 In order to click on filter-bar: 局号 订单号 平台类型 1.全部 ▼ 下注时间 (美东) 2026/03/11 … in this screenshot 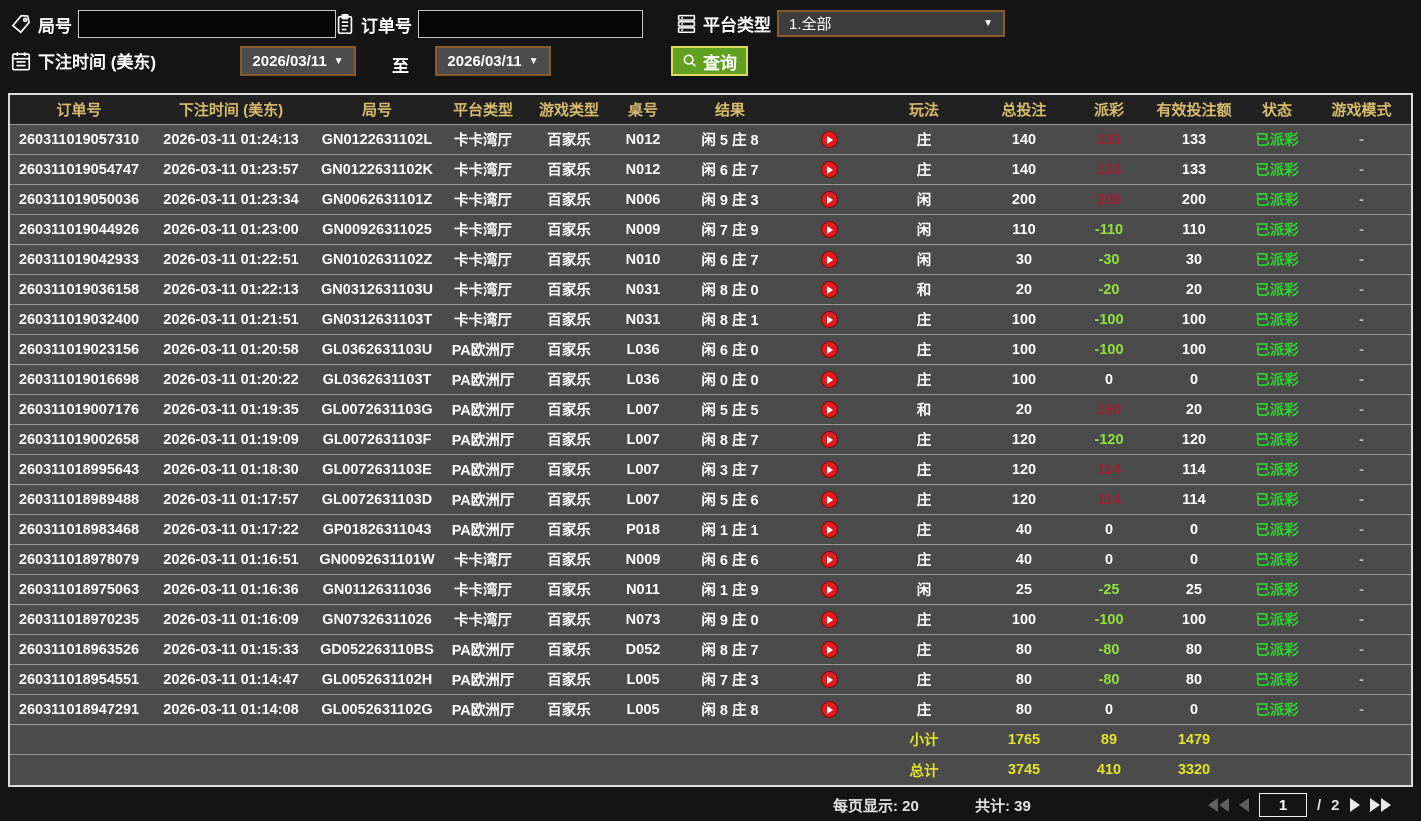, I will do `click(710, 46)`.